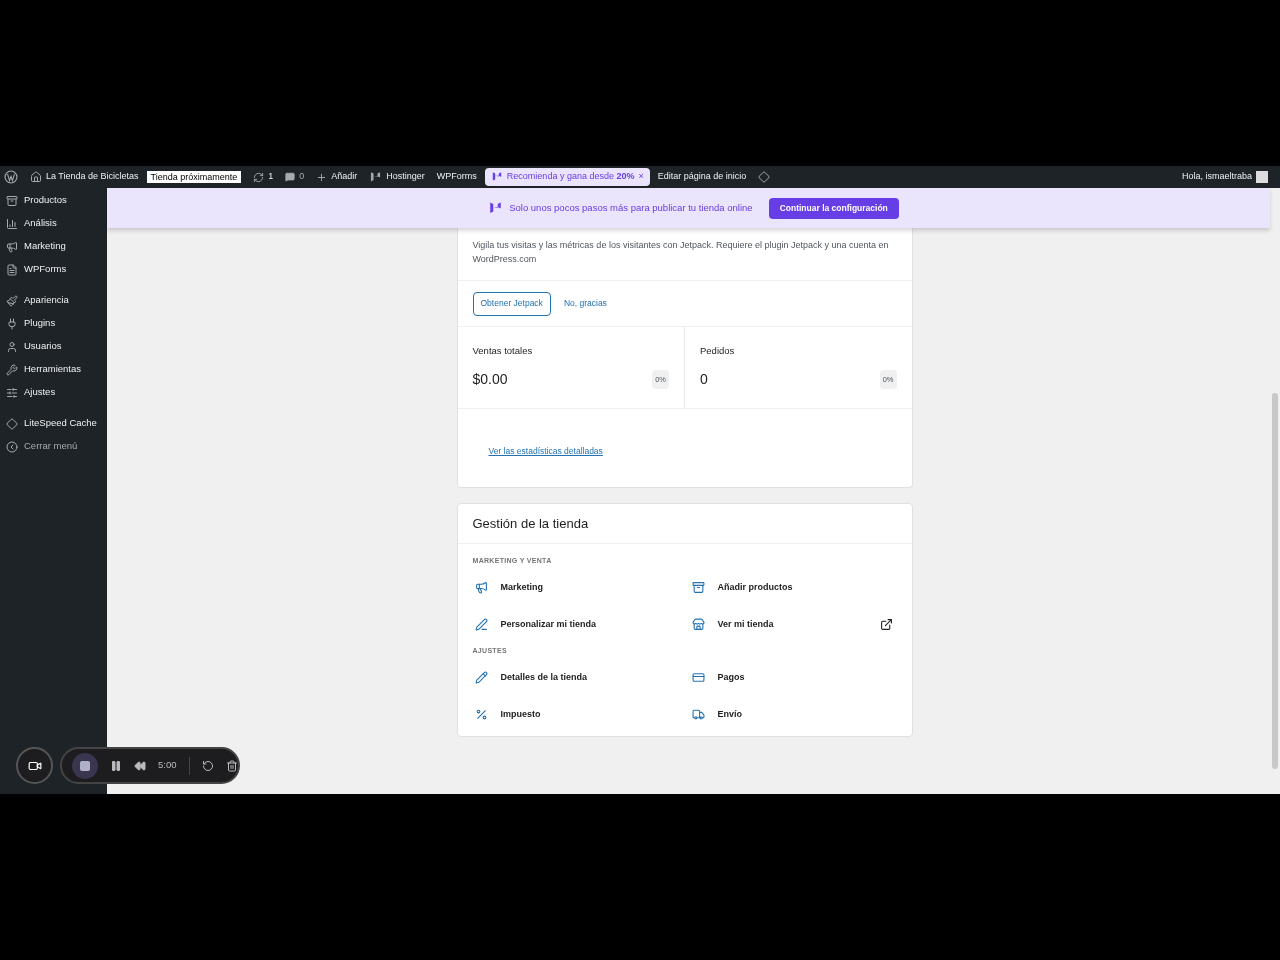 The height and width of the screenshot is (960, 1280). I want to click on metric-value: 0, so click(704, 380).